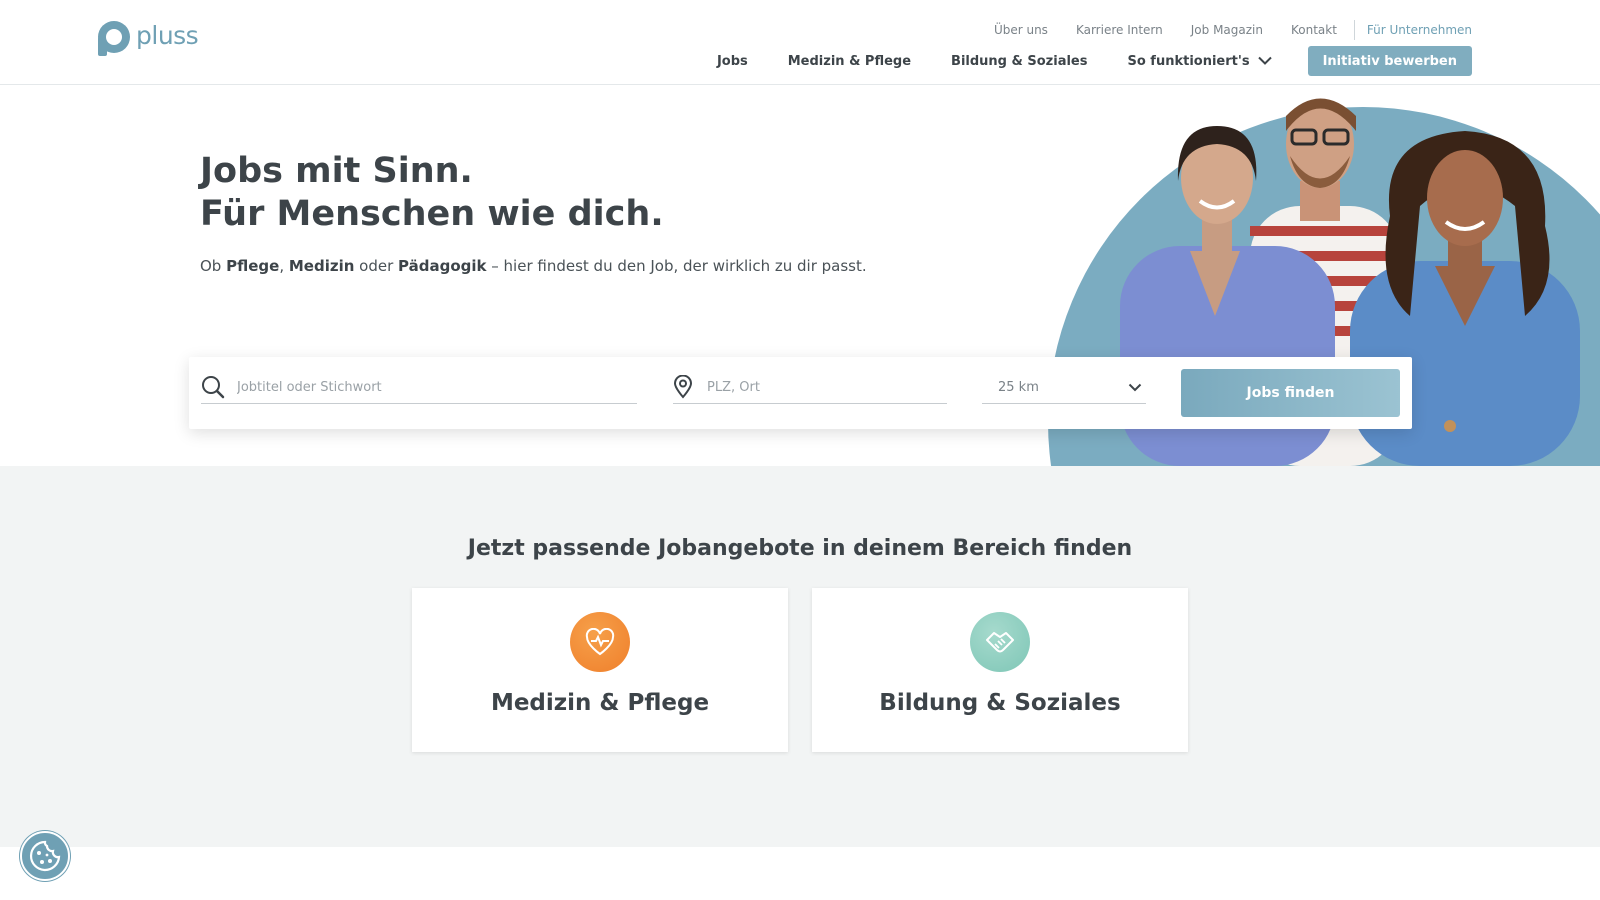  What do you see at coordinates (432, 214) in the screenshot?
I see `hero-headline-line2: Für Menschen wie dich.` at bounding box center [432, 214].